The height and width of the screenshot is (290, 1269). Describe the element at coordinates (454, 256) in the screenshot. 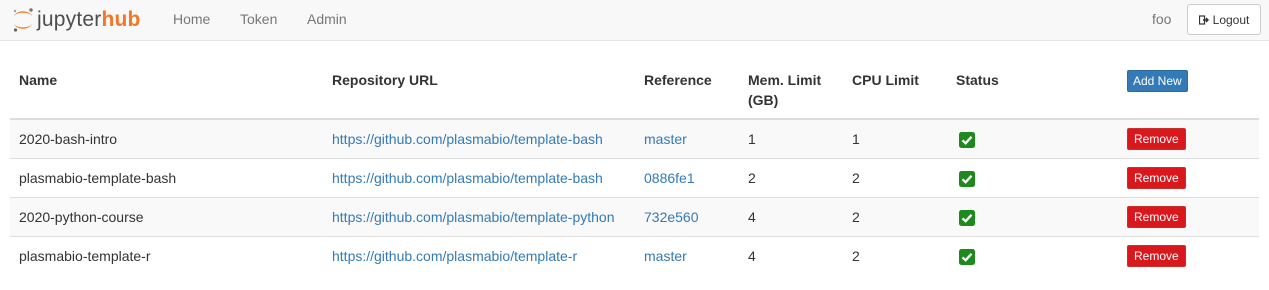

I see `repository-link: https://github.com/plasmabio/template-r` at that location.